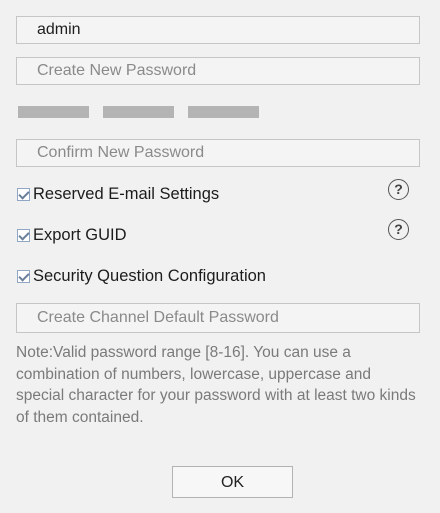 The width and height of the screenshot is (440, 513). I want to click on strength-bar-strong, so click(223, 112).